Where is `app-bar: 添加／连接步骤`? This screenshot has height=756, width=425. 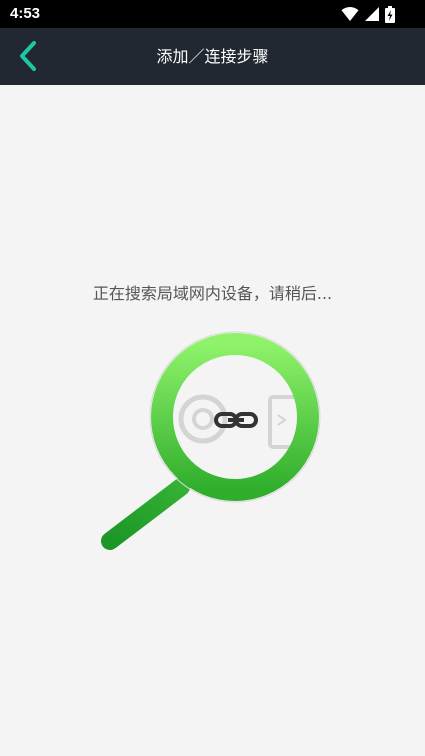
app-bar: 添加／连接步骤 is located at coordinates (212, 56).